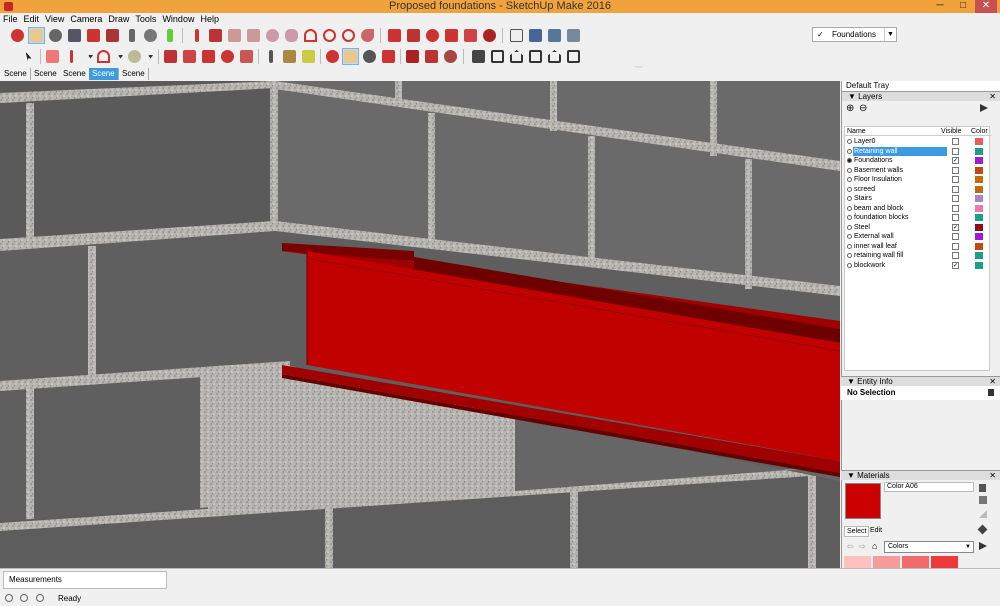 Image resolution: width=1000 pixels, height=606 pixels. I want to click on shapes-tool-icon, so click(134, 56).